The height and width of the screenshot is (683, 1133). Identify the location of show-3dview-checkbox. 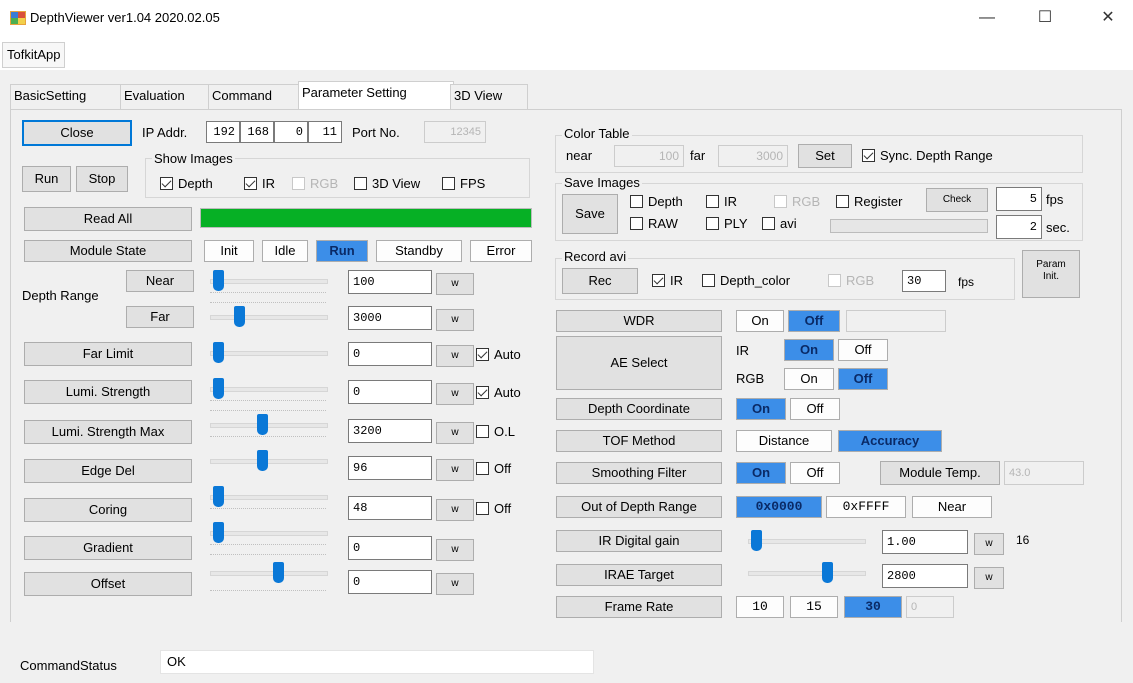
(360, 183).